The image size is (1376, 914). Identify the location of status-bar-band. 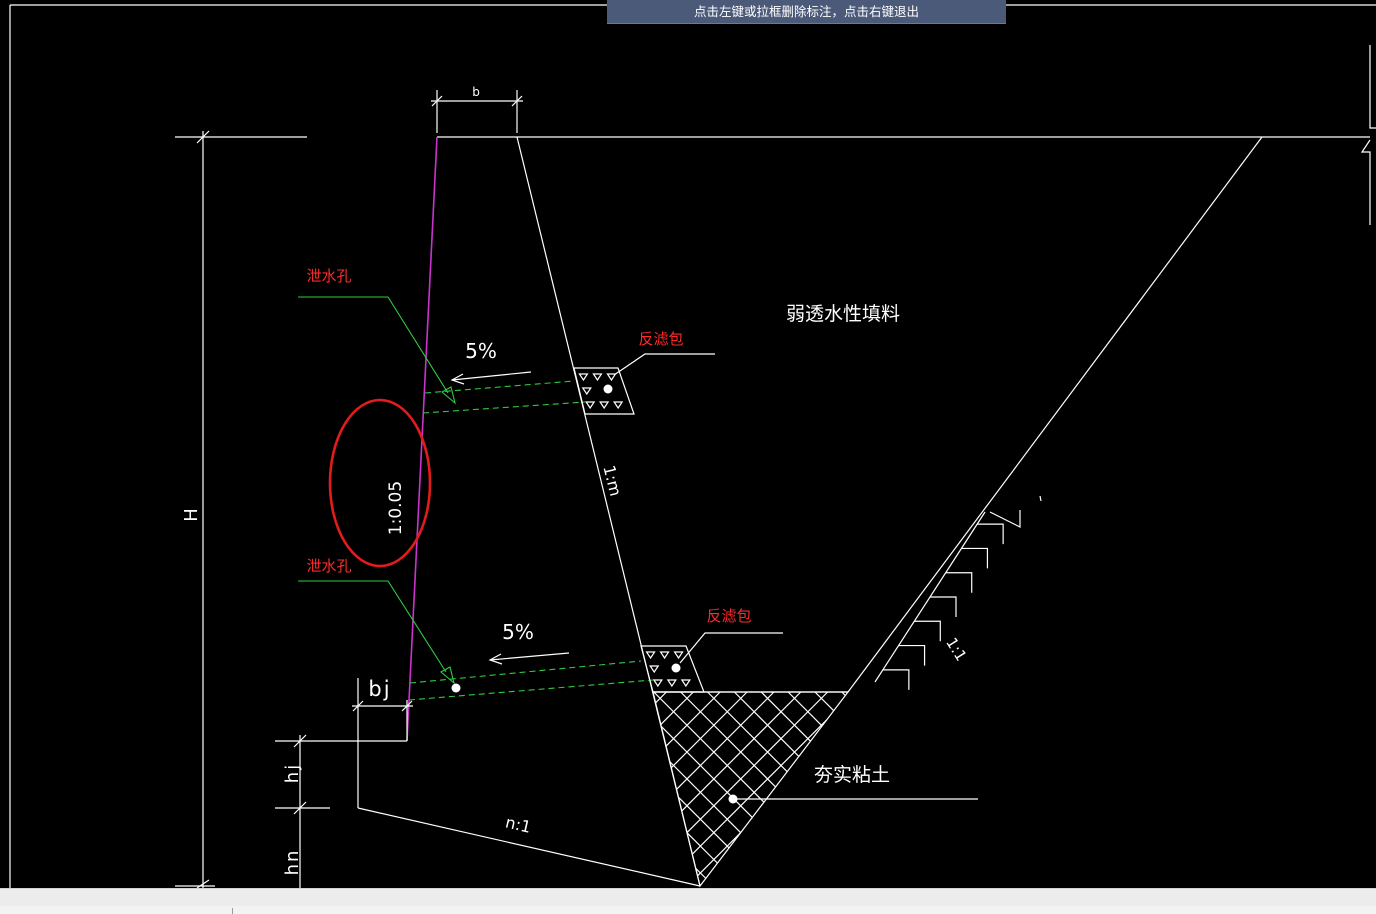
(688, 910).